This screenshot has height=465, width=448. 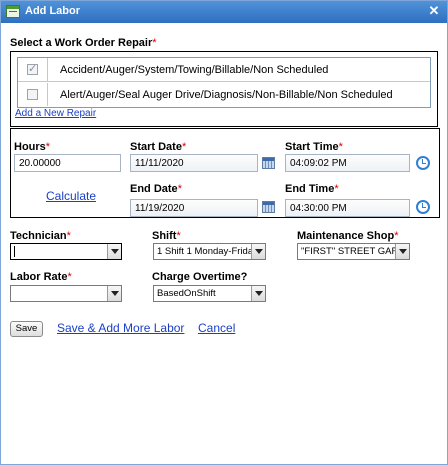 I want to click on end-time-label-text: End Time, so click(x=310, y=189).